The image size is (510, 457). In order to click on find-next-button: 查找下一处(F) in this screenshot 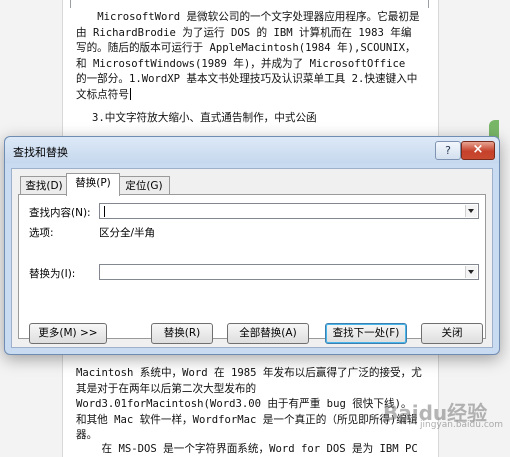, I will do `click(366, 333)`.